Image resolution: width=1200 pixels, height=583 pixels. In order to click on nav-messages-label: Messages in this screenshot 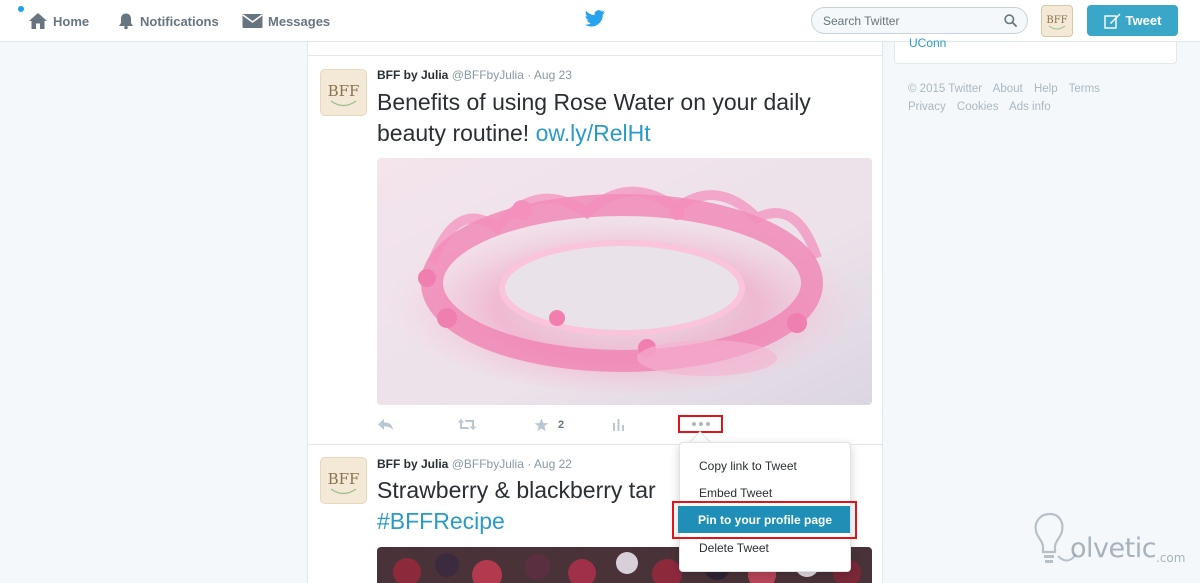, I will do `click(299, 21)`.